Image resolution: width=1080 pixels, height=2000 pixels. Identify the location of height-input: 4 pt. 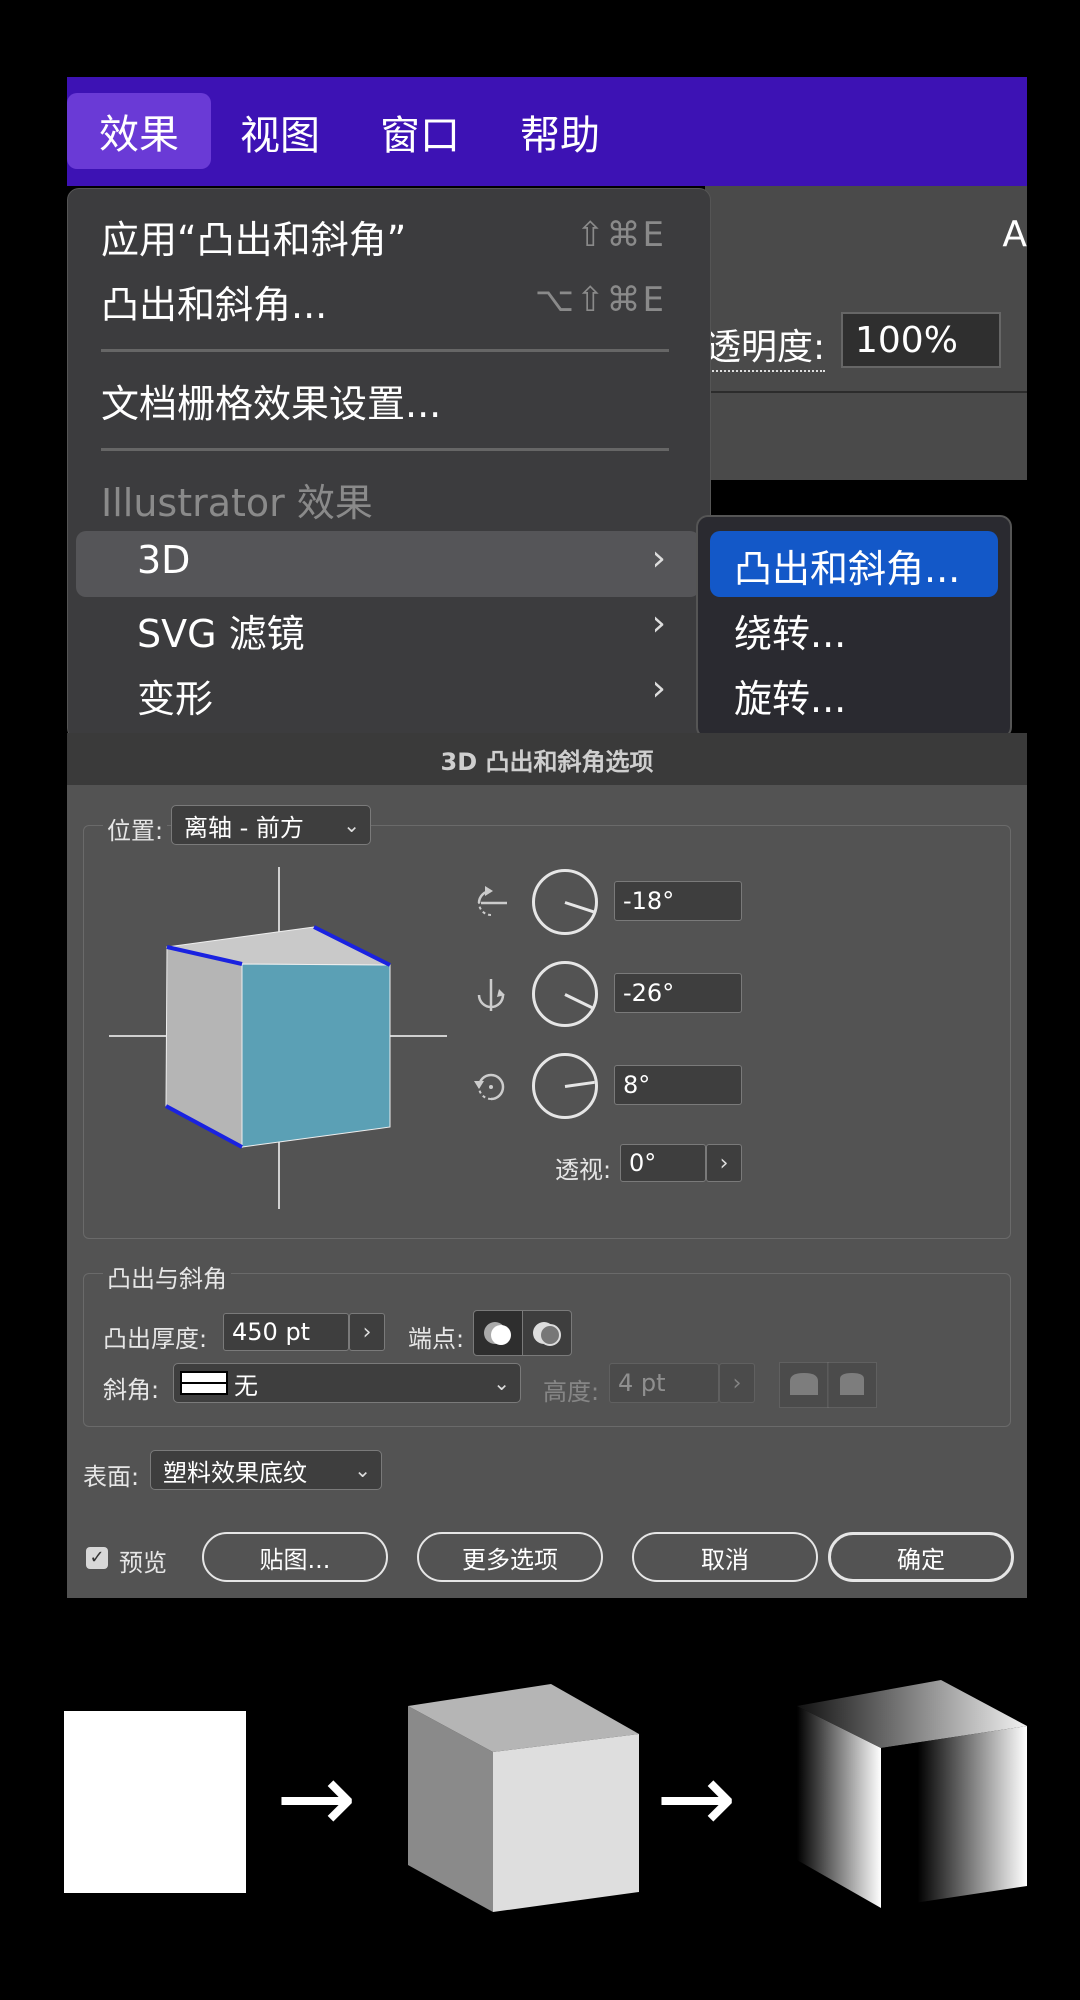
(664, 1383).